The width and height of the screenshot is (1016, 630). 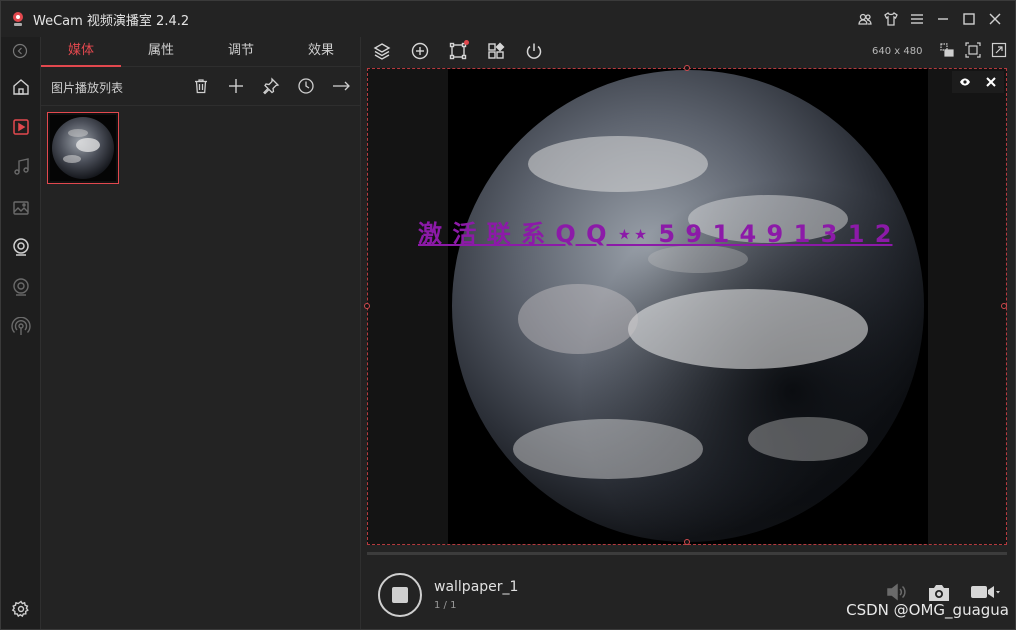 What do you see at coordinates (20, 51) in the screenshot?
I see `collapse-icon` at bounding box center [20, 51].